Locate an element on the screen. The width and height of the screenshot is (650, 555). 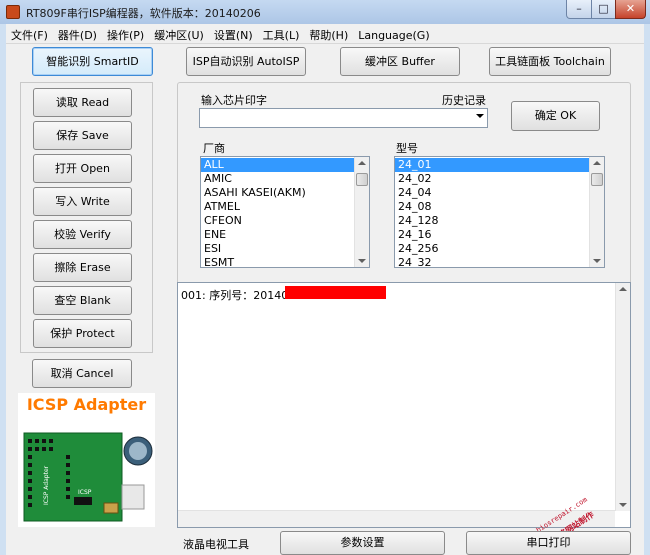
icsp-adapter-image: ICSP Adapter ICSP Adapter ICSP is located at coordinates (86, 460).